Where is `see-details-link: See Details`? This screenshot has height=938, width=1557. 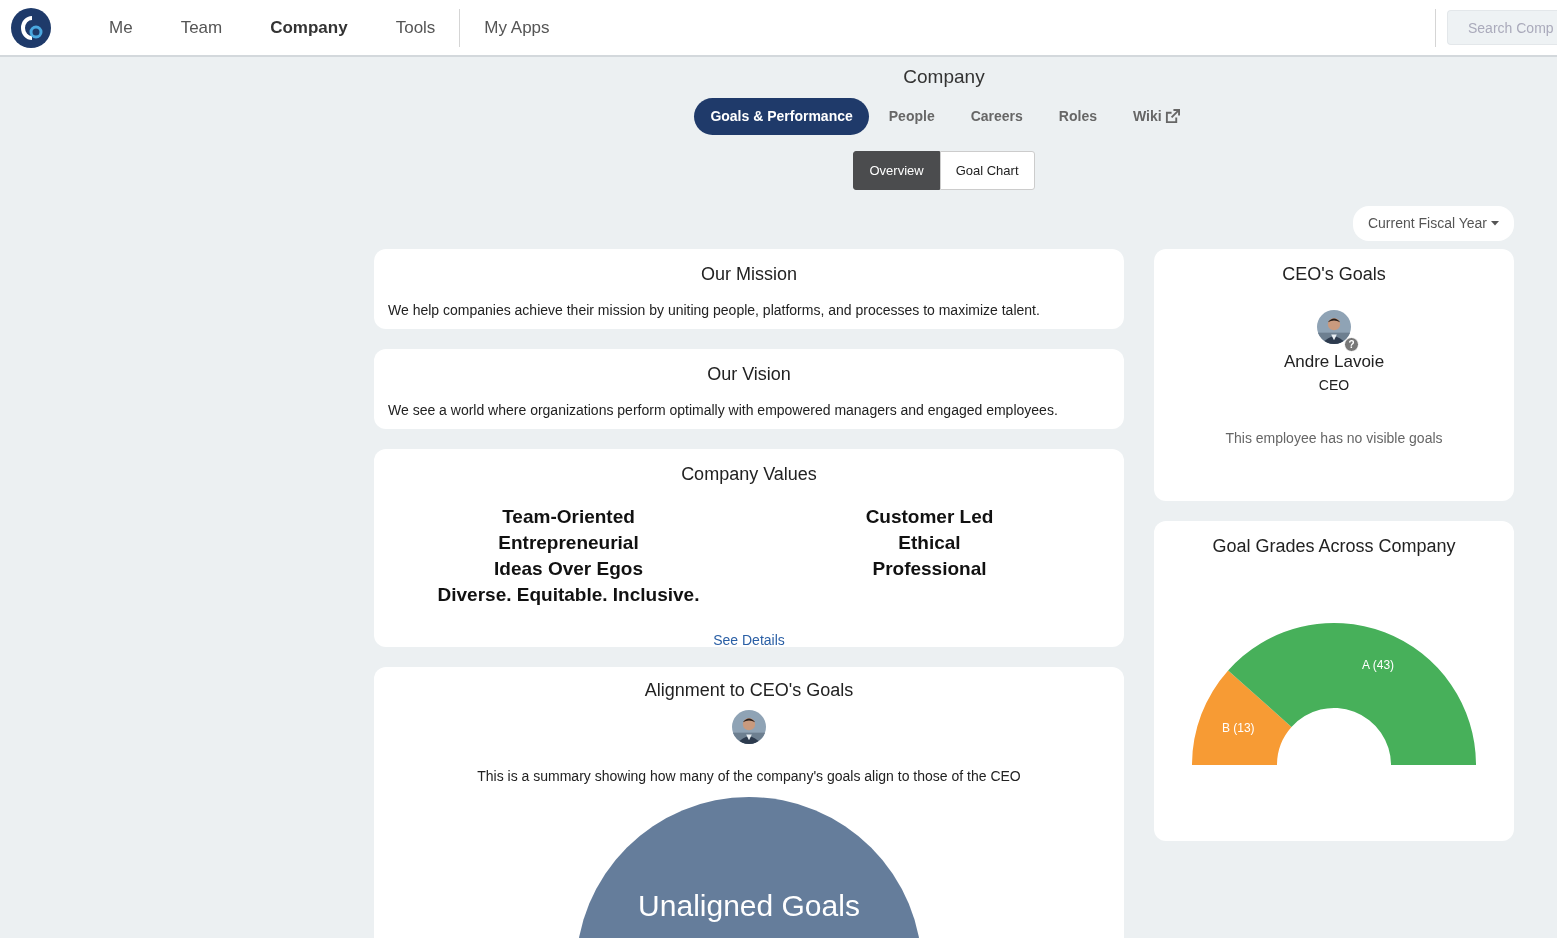
see-details-link: See Details is located at coordinates (749, 640).